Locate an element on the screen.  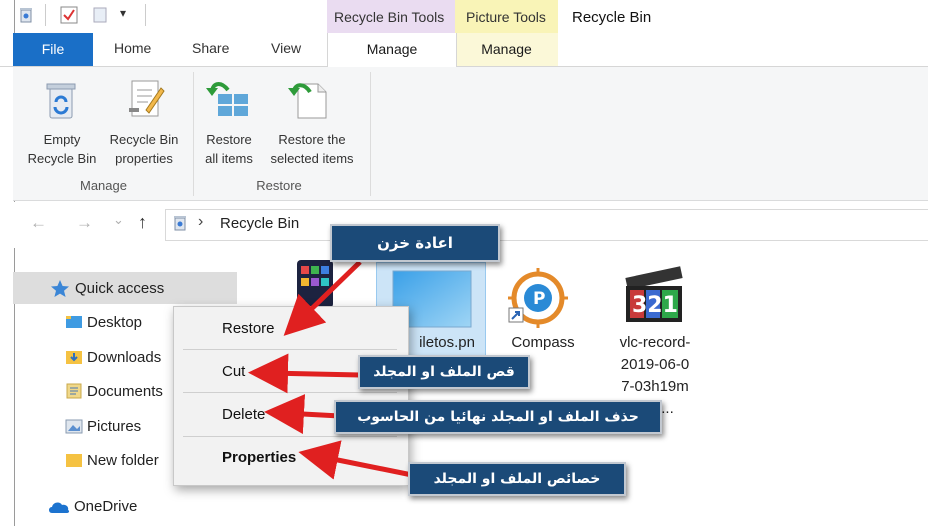
cut-callout: قص الملف او المجلد is located at coordinates (444, 372).